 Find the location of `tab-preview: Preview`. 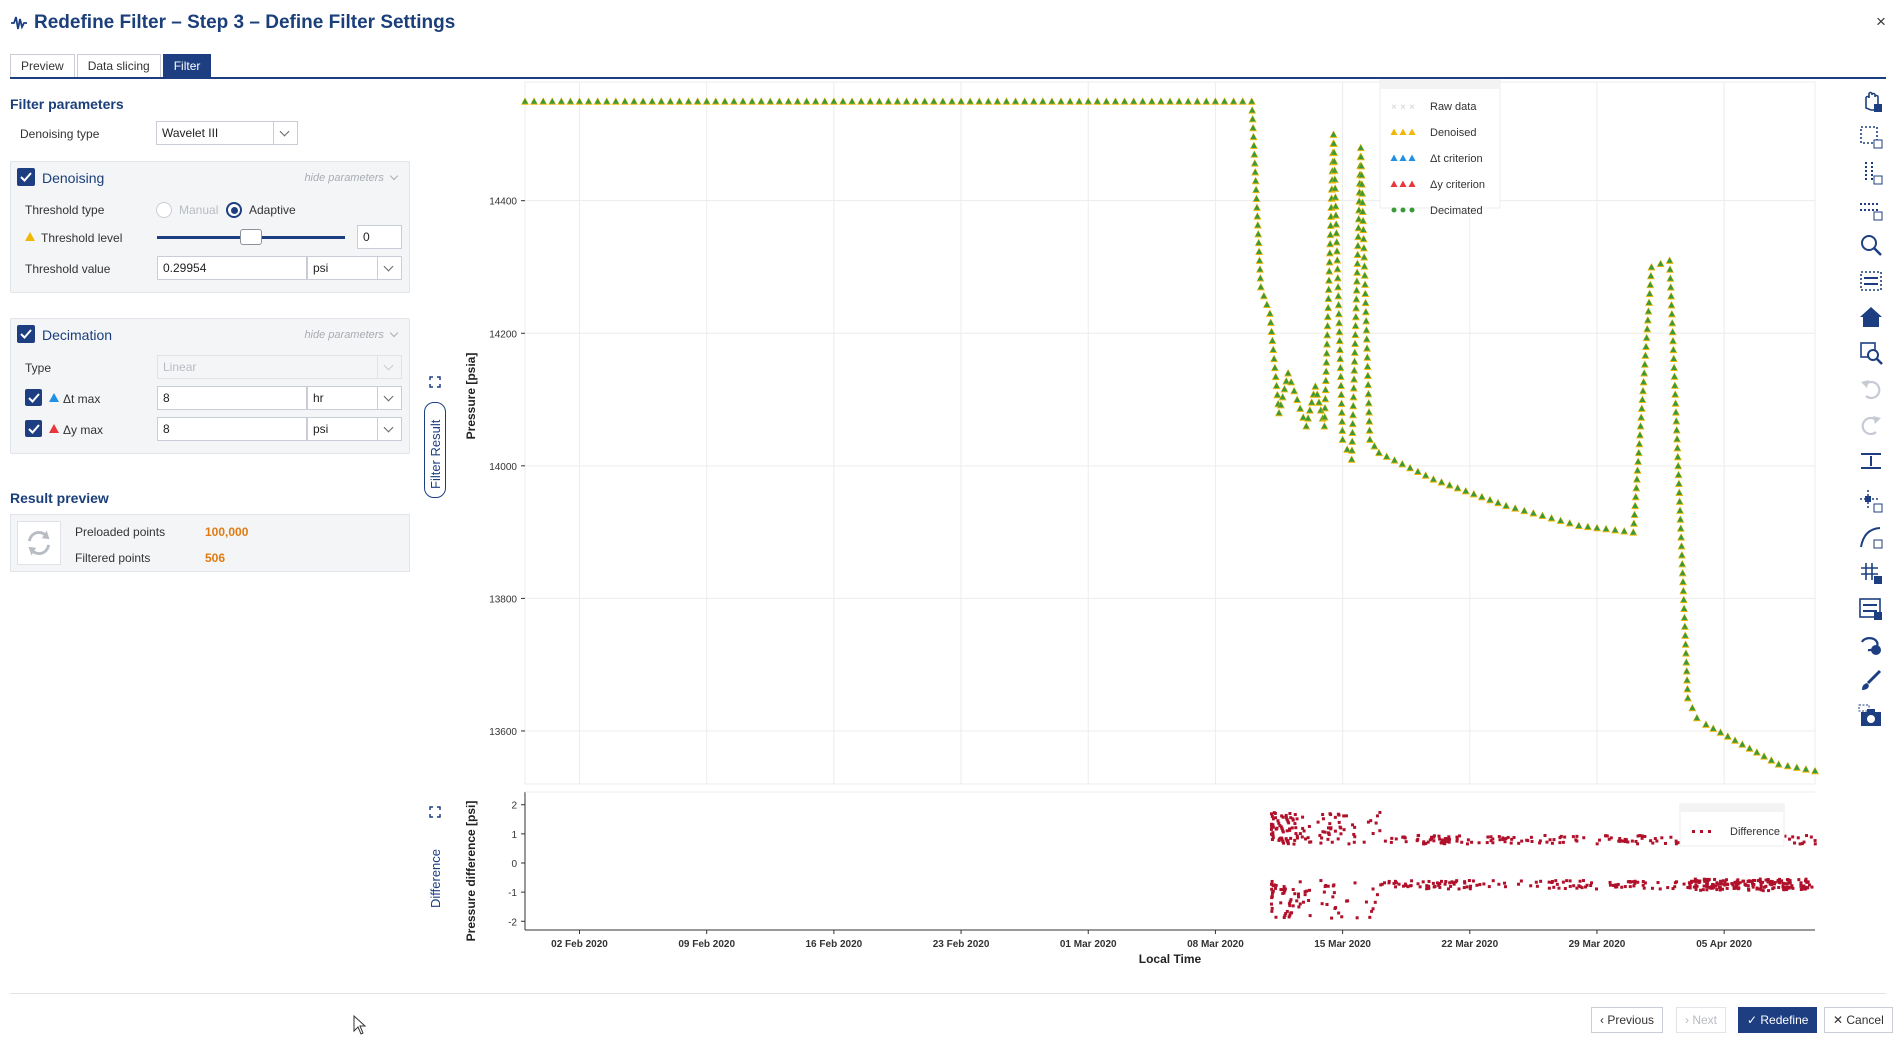

tab-preview: Preview is located at coordinates (42, 66).